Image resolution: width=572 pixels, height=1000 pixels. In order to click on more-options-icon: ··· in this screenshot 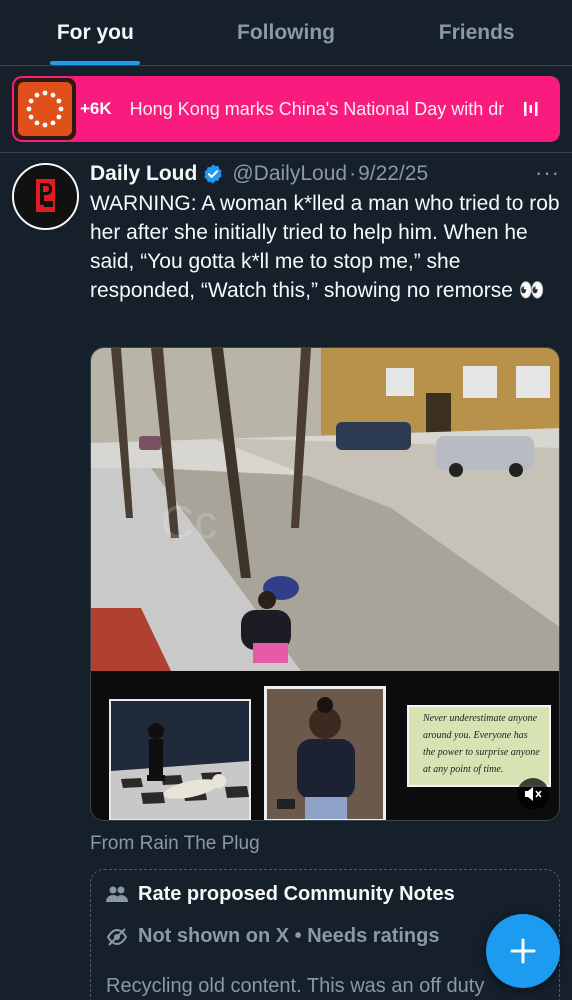, I will do `click(547, 173)`.